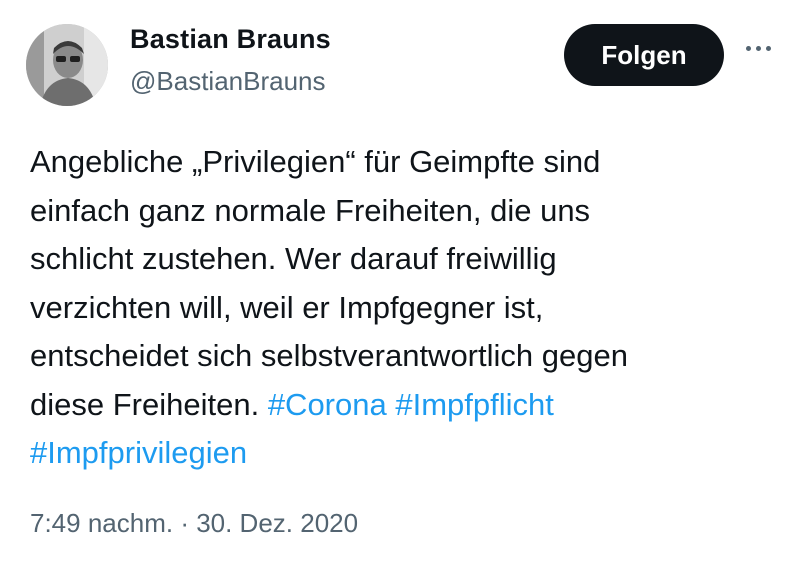  What do you see at coordinates (310, 210) in the screenshot?
I see `tweet-line: einfach ganz normale Freiheiten, die uns` at bounding box center [310, 210].